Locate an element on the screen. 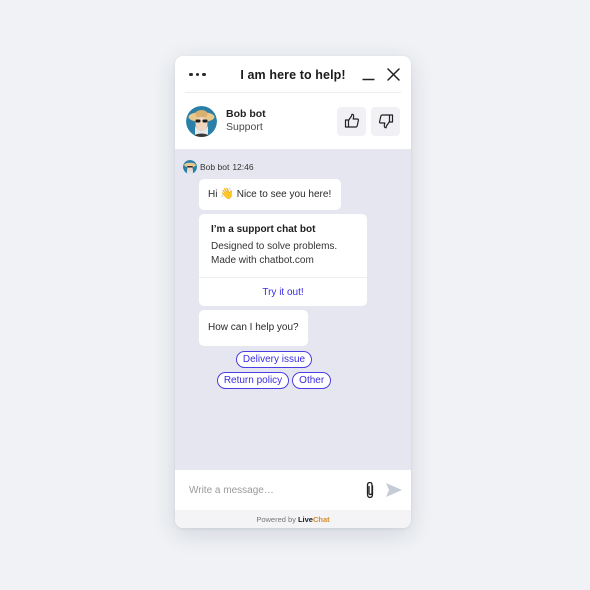 Image resolution: width=590 pixels, height=590 pixels. message-meta: Bob bot 12:46 is located at coordinates (297, 167).